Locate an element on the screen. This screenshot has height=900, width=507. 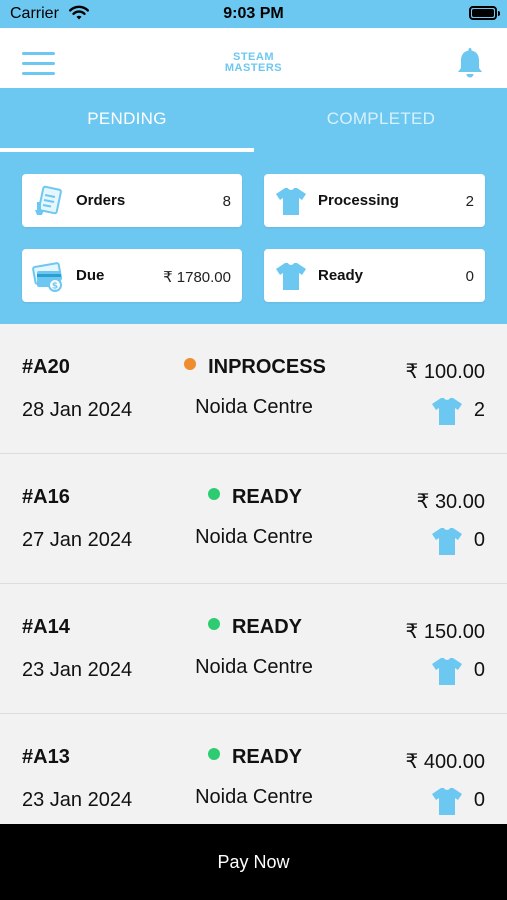
ready-label: Ready is located at coordinates (341, 275).